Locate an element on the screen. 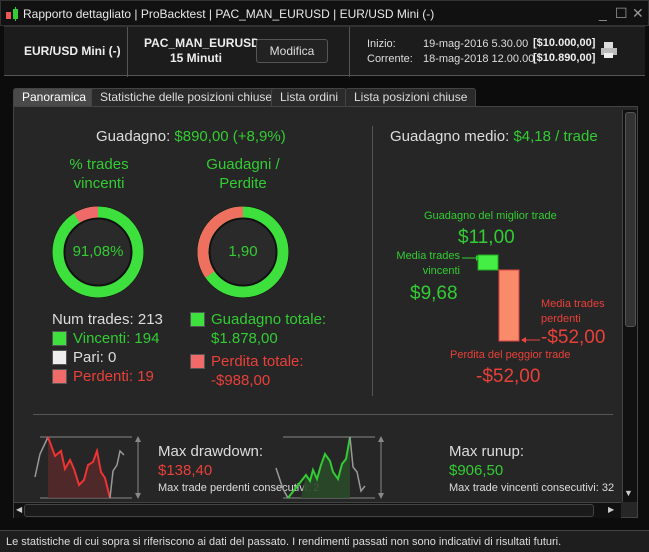  drawdown-value: $138,40 is located at coordinates (185, 470).